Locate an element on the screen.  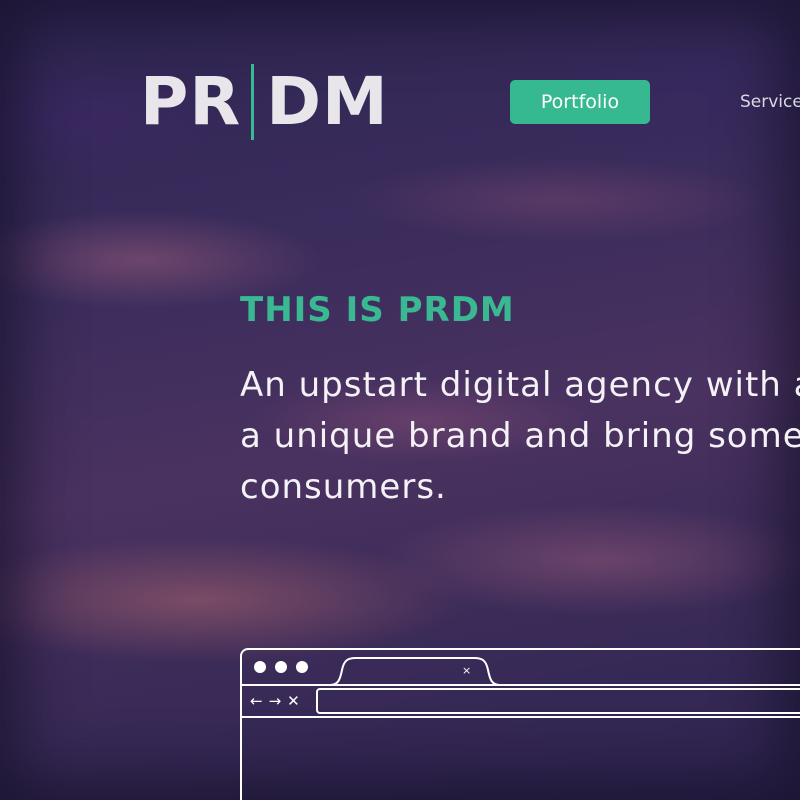
browser-tab-outline is located at coordinates (415, 671).